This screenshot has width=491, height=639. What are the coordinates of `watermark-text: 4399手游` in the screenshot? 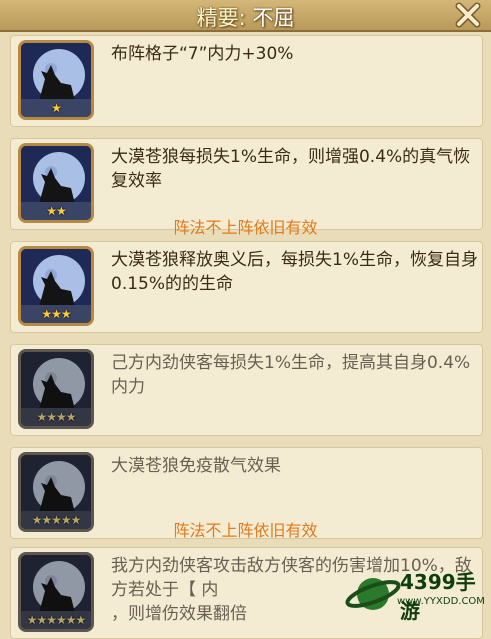 It's located at (438, 596).